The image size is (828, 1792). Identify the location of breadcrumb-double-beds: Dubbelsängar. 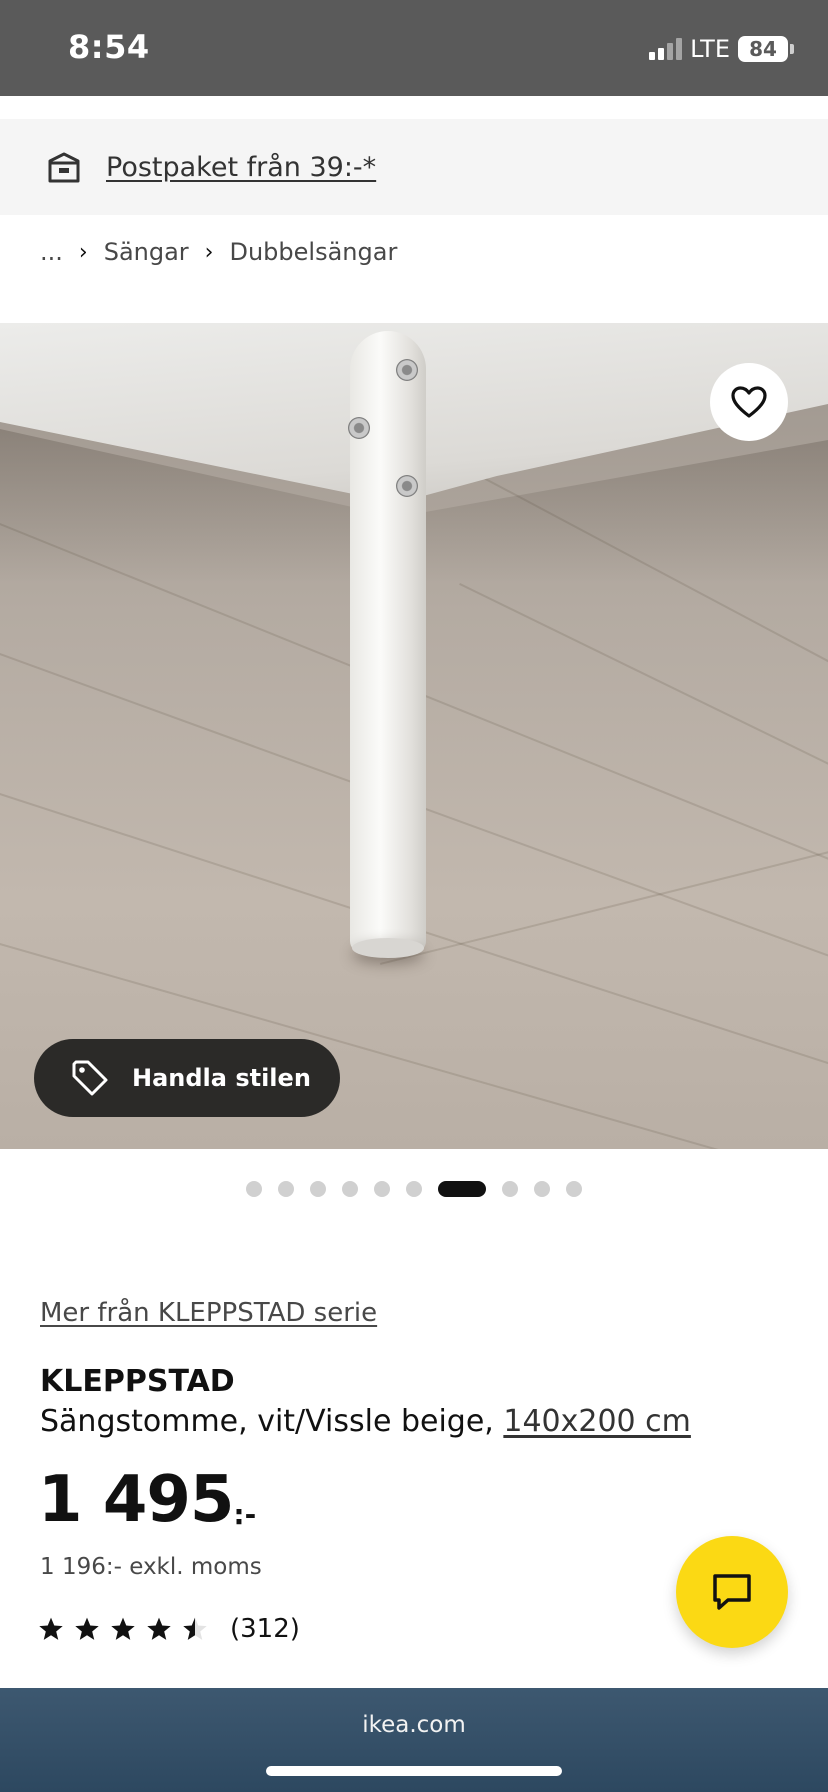
(313, 252).